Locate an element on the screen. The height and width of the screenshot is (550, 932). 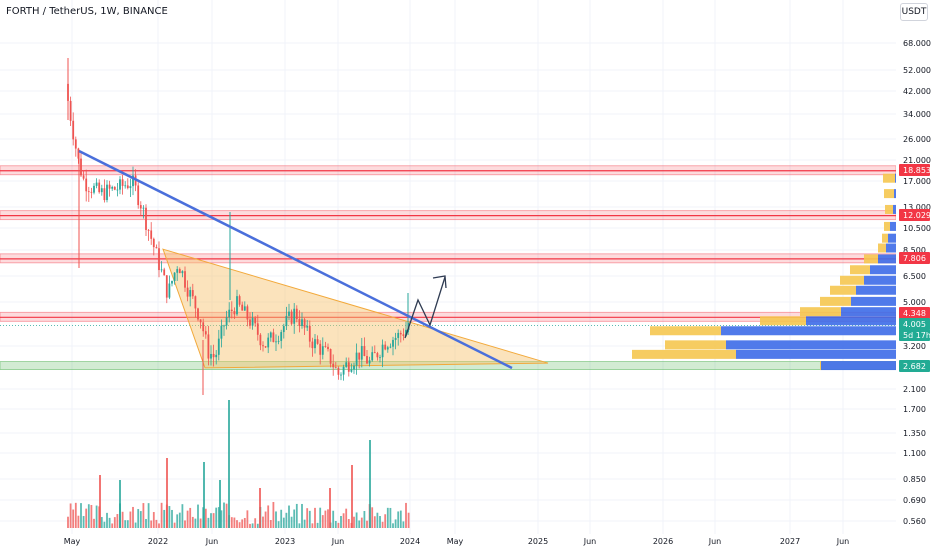
price-tick-label: 10.500 is located at coordinates (917, 228).